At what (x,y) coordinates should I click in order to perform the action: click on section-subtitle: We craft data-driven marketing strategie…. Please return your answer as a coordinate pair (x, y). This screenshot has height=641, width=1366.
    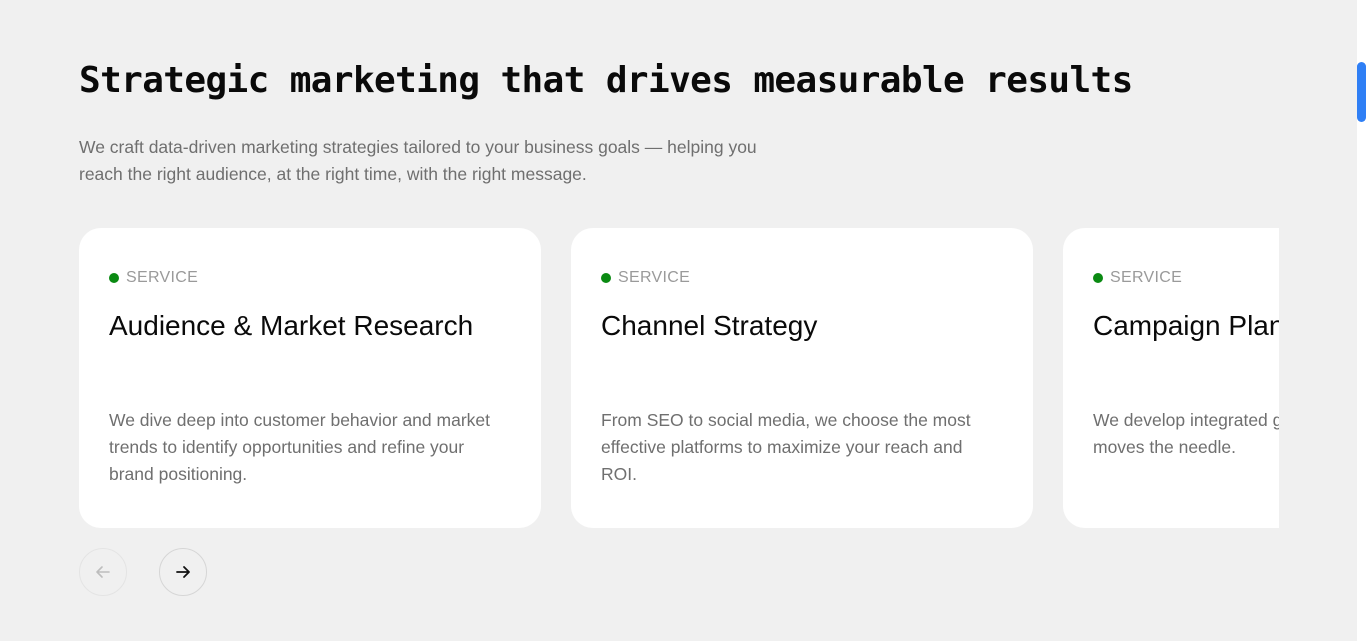
    Looking at the image, I should click on (418, 160).